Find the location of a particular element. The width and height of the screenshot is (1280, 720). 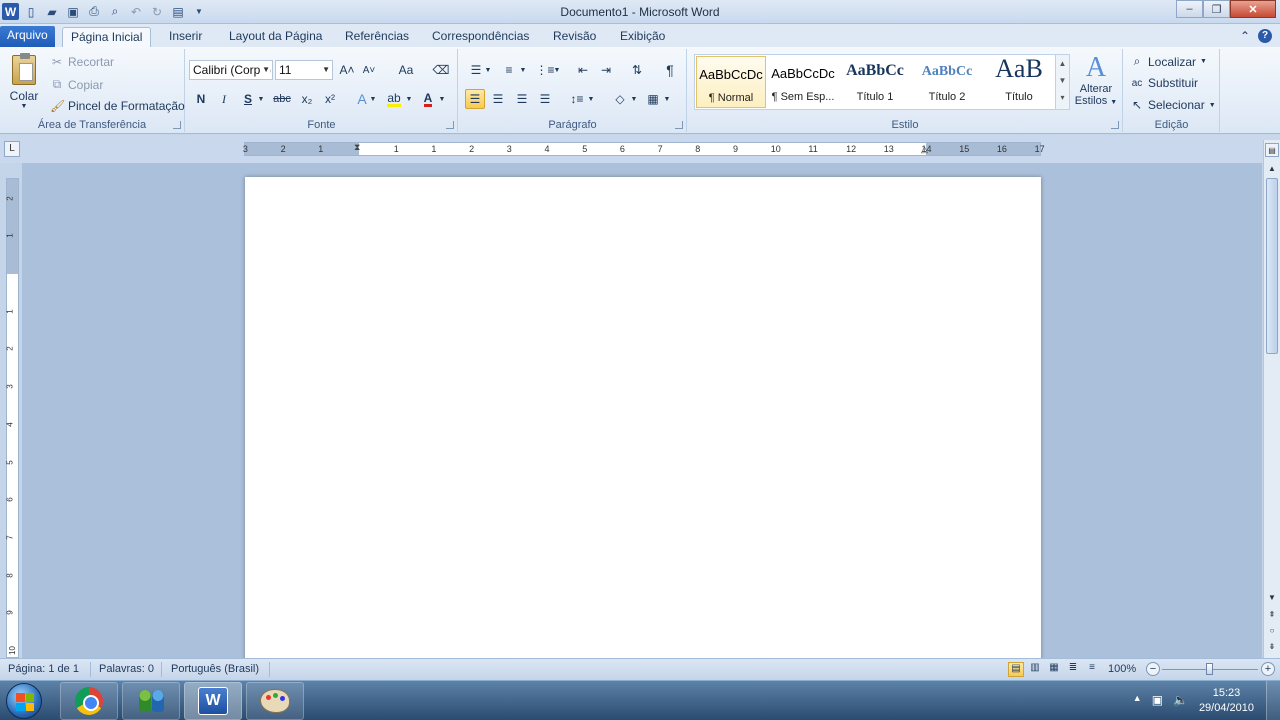

align-left-icon: ☰ is located at coordinates (475, 99).